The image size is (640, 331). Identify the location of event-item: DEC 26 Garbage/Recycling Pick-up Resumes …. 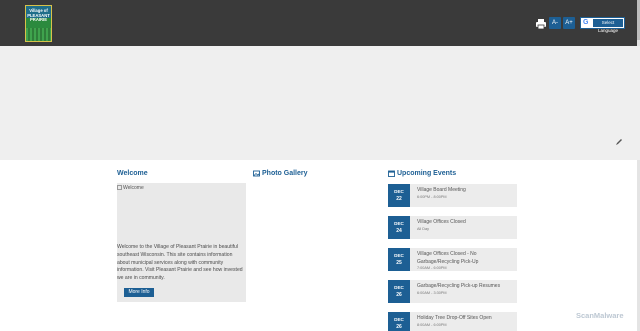
(452, 291).